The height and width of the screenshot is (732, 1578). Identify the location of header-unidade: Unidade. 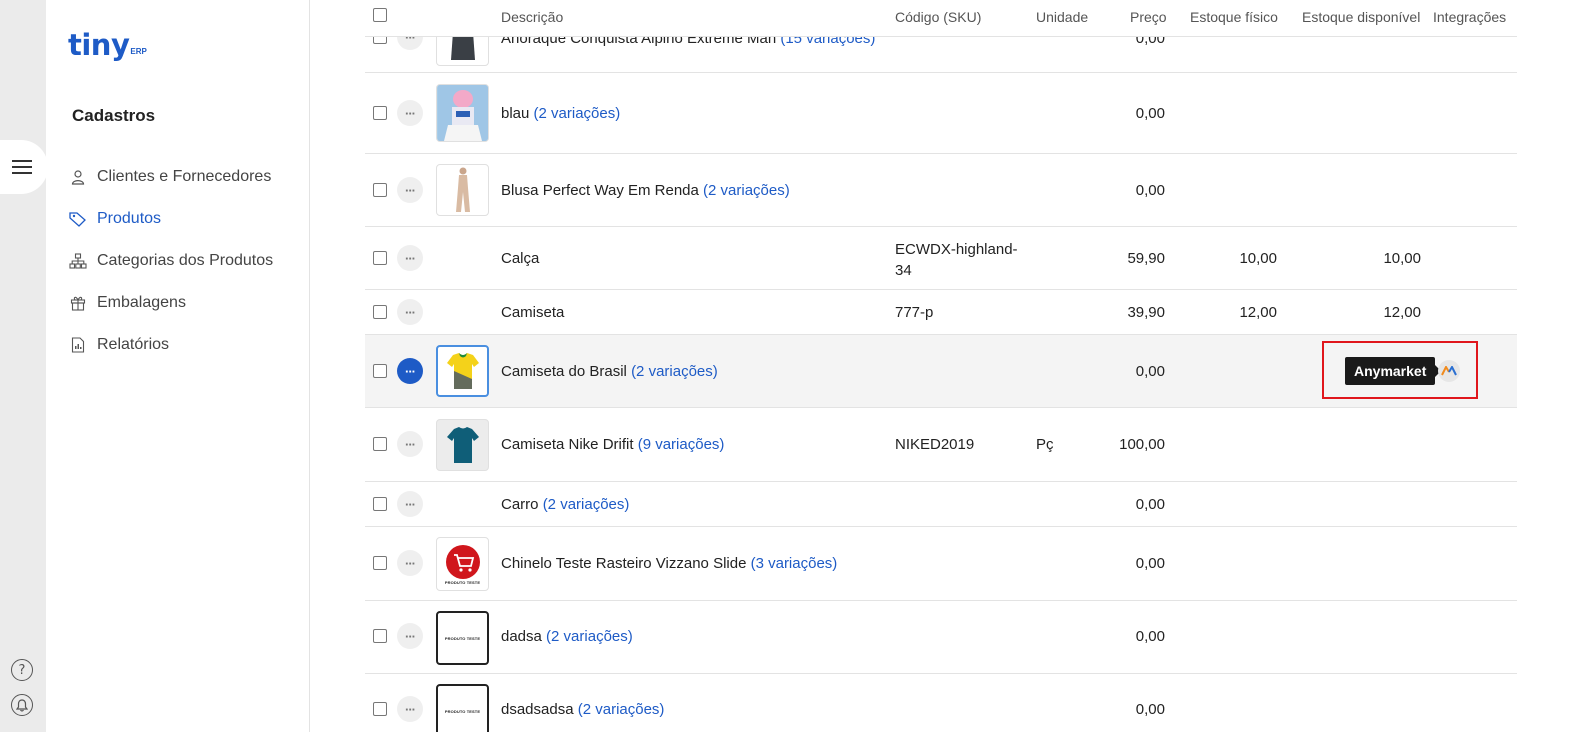
(1062, 17).